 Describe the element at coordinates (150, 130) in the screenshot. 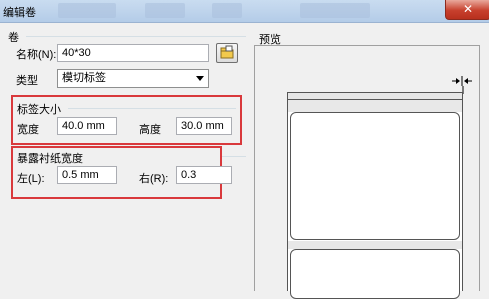

I see `height-label: 高度` at that location.